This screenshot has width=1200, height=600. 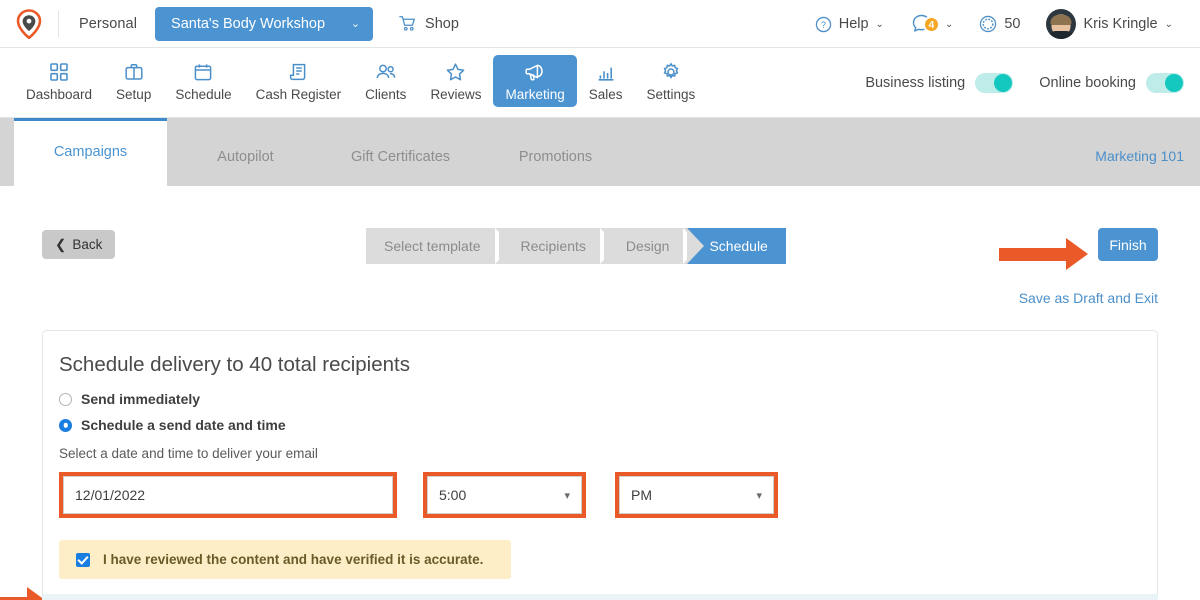 I want to click on tab-gift-certificates: Gift Certificates, so click(x=400, y=157).